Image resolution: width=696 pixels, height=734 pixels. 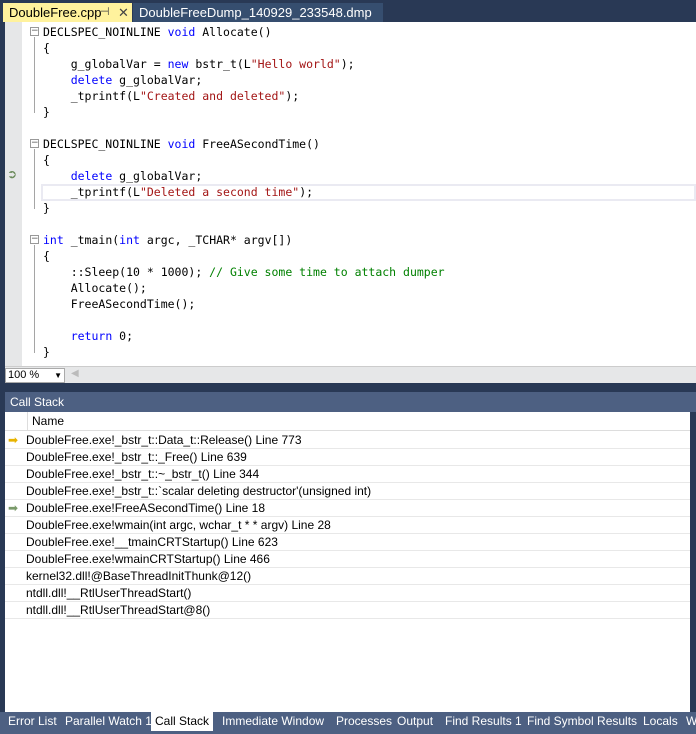 I want to click on code-line: int _tmain(int argc, _TCHAR* argv[]), so click(x=167, y=240).